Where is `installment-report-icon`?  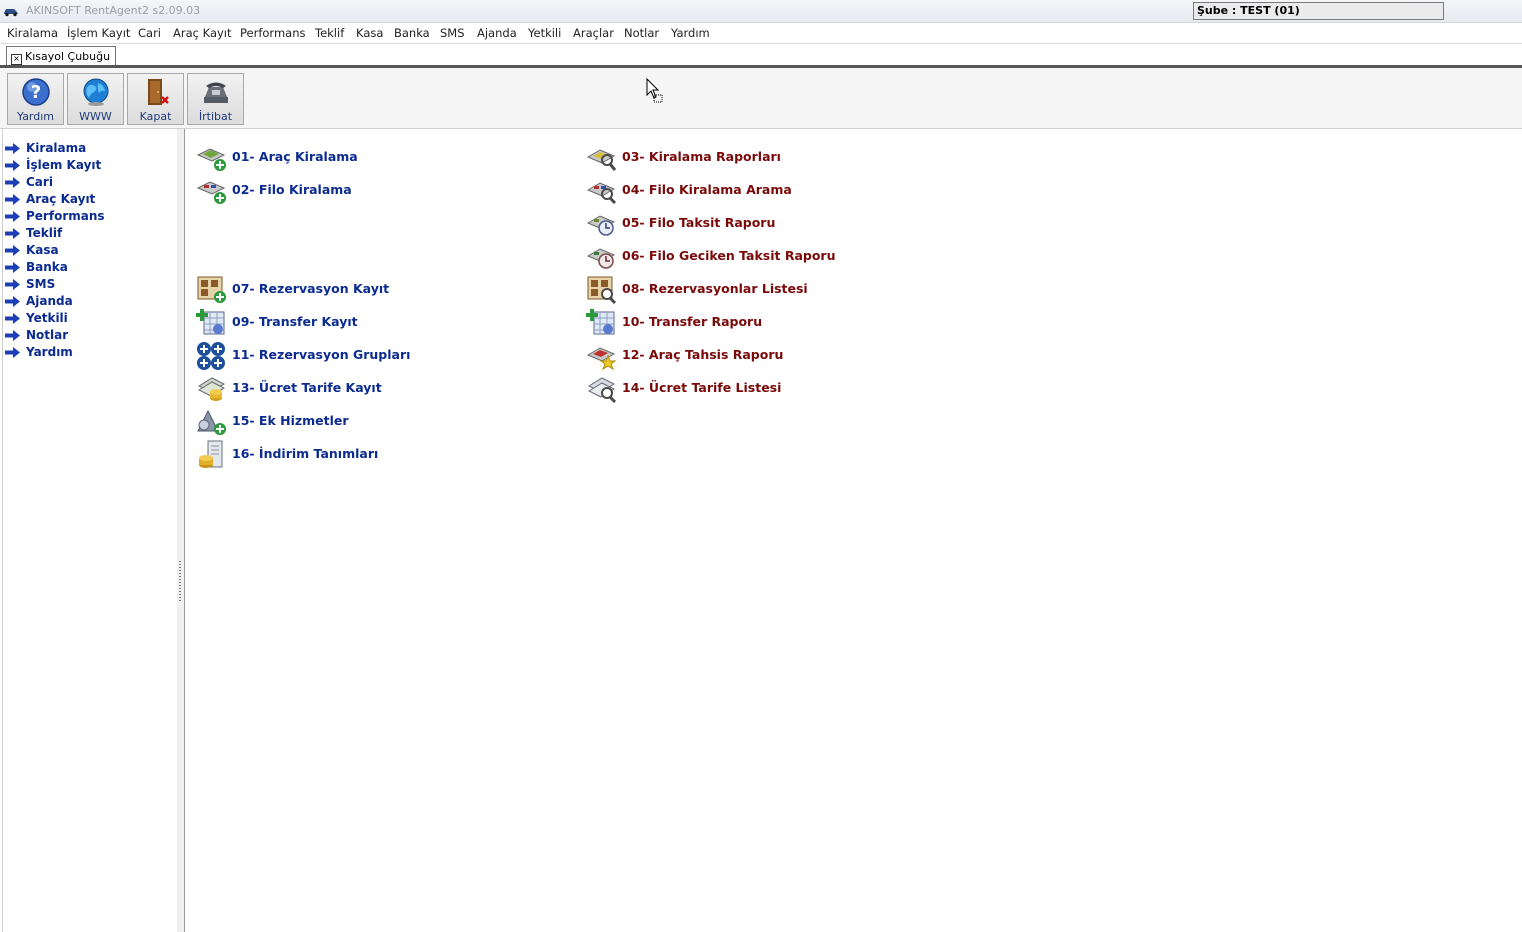 installment-report-icon is located at coordinates (601, 225).